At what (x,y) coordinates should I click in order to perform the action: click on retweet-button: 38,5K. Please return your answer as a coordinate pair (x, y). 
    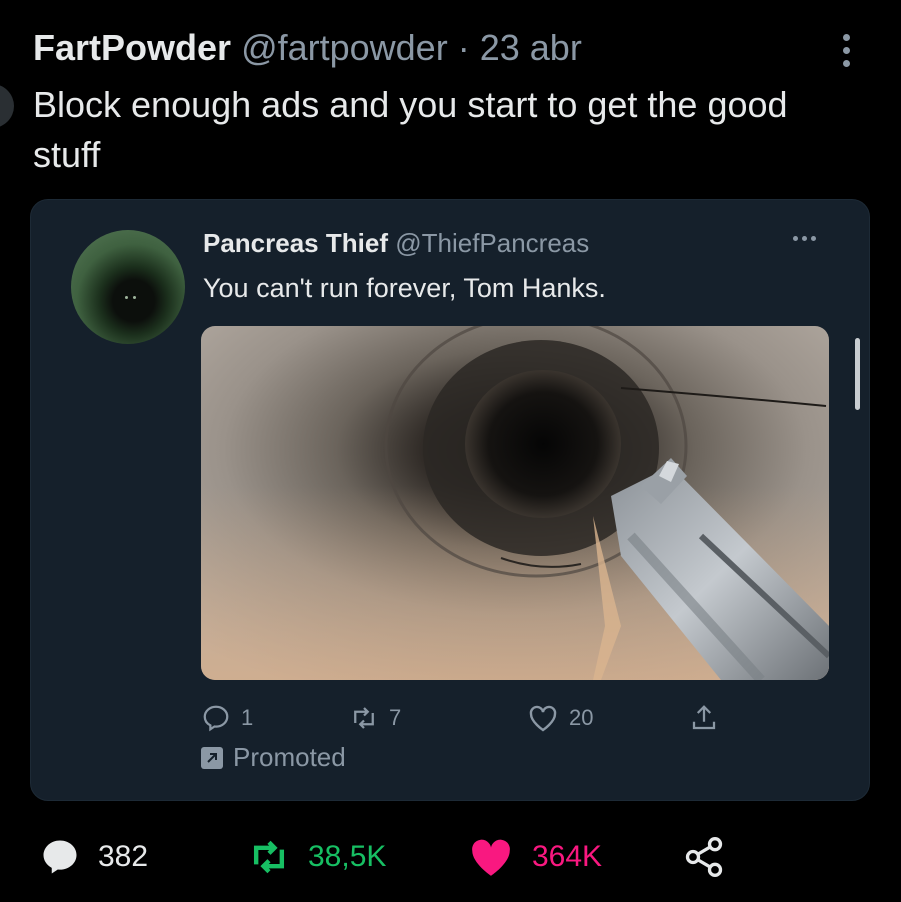
    Looking at the image, I should click on (316, 857).